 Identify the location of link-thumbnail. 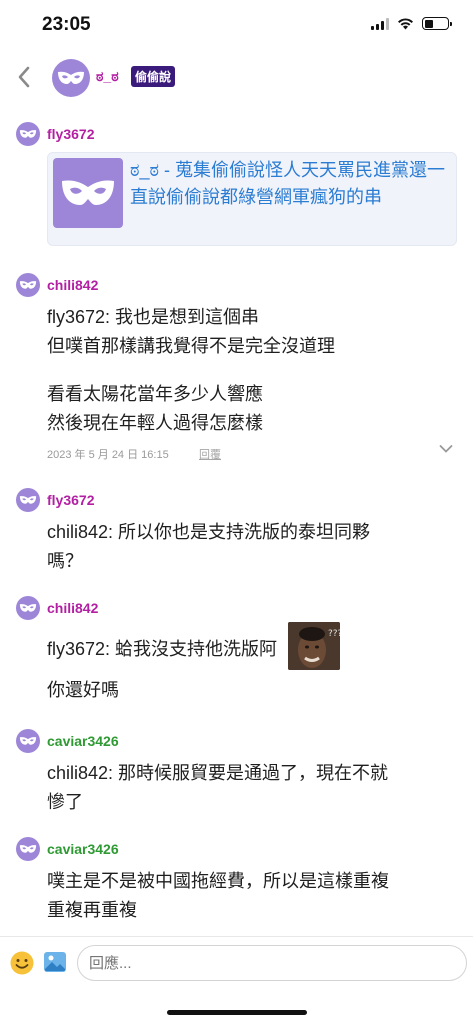
(88, 193).